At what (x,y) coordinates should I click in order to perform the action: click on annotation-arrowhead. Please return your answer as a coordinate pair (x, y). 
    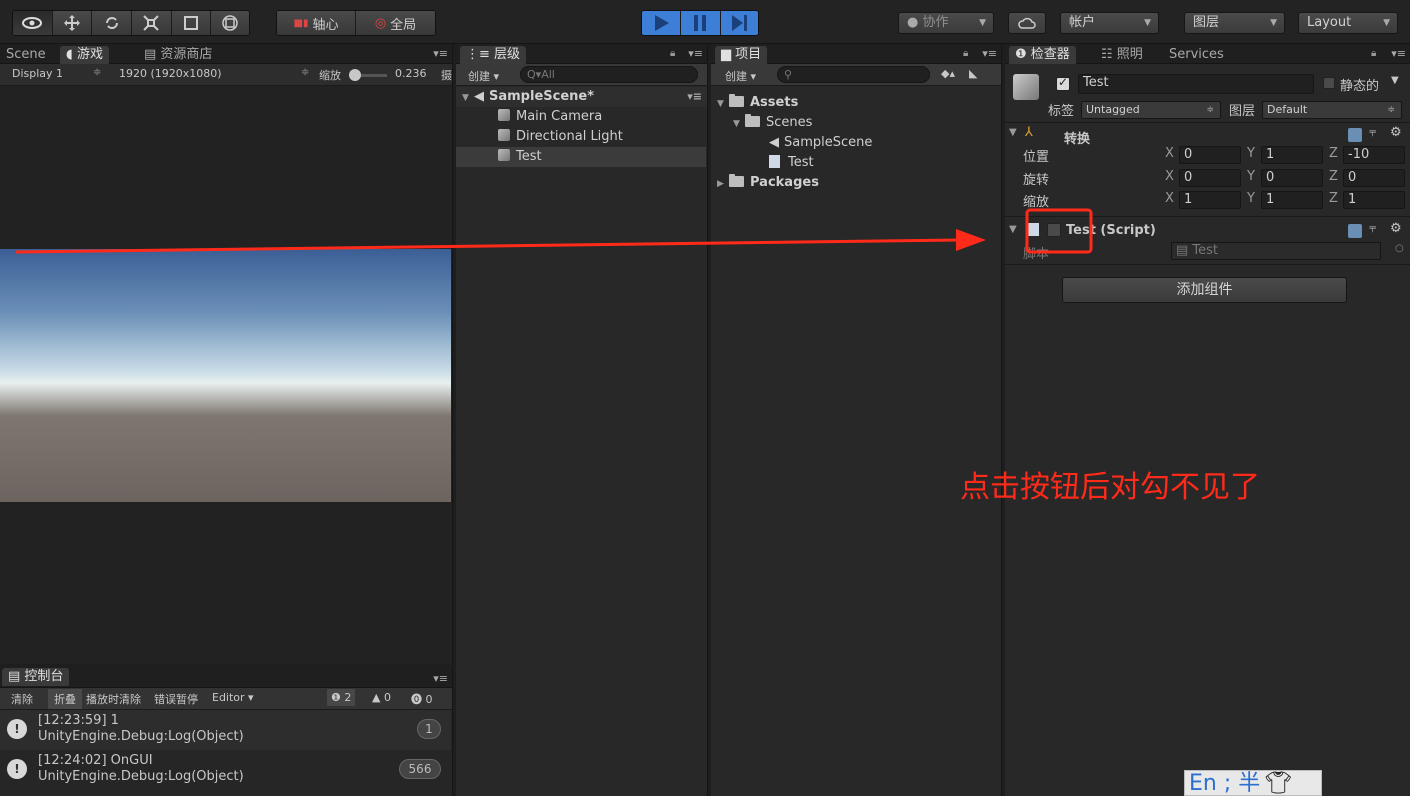
    Looking at the image, I should click on (971, 240).